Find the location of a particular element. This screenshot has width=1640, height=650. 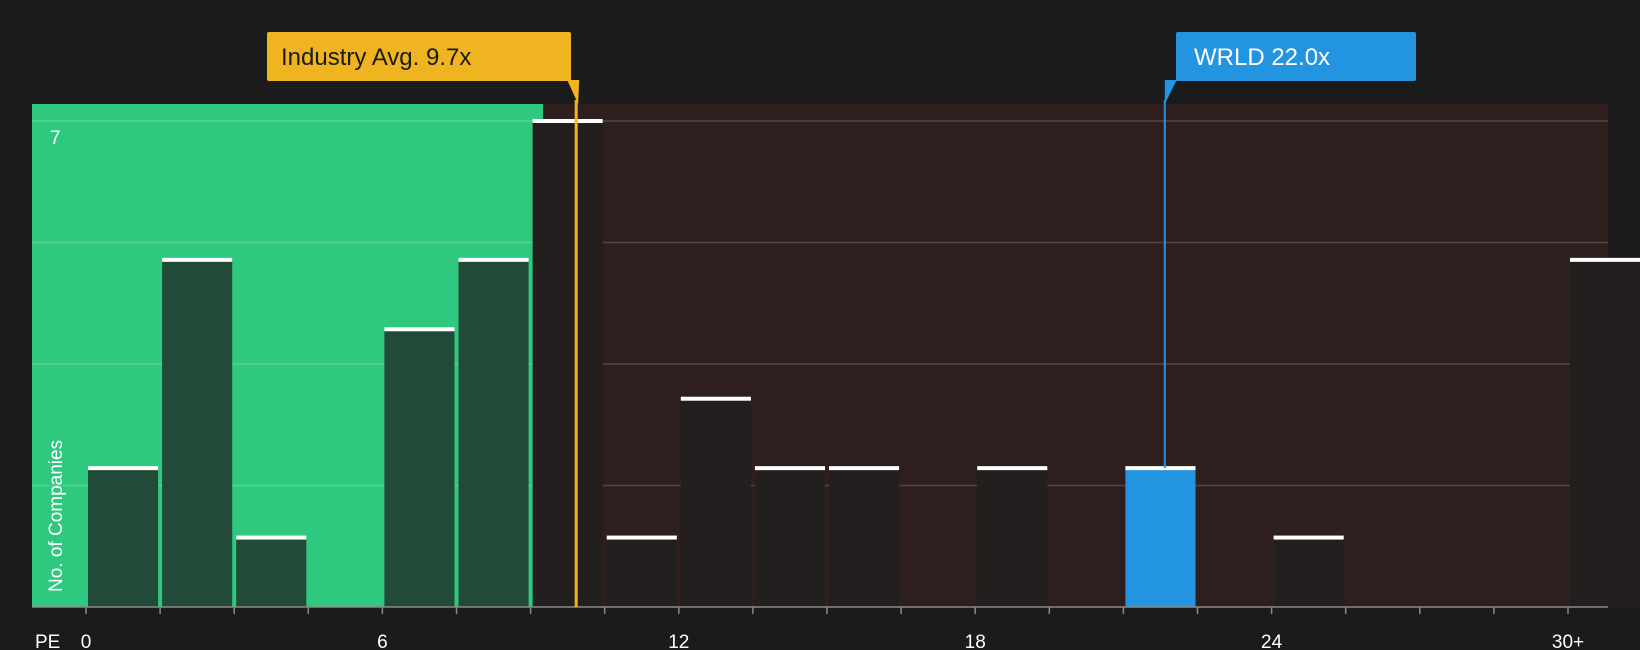

x-tick-label: 30+ is located at coordinates (1568, 641).